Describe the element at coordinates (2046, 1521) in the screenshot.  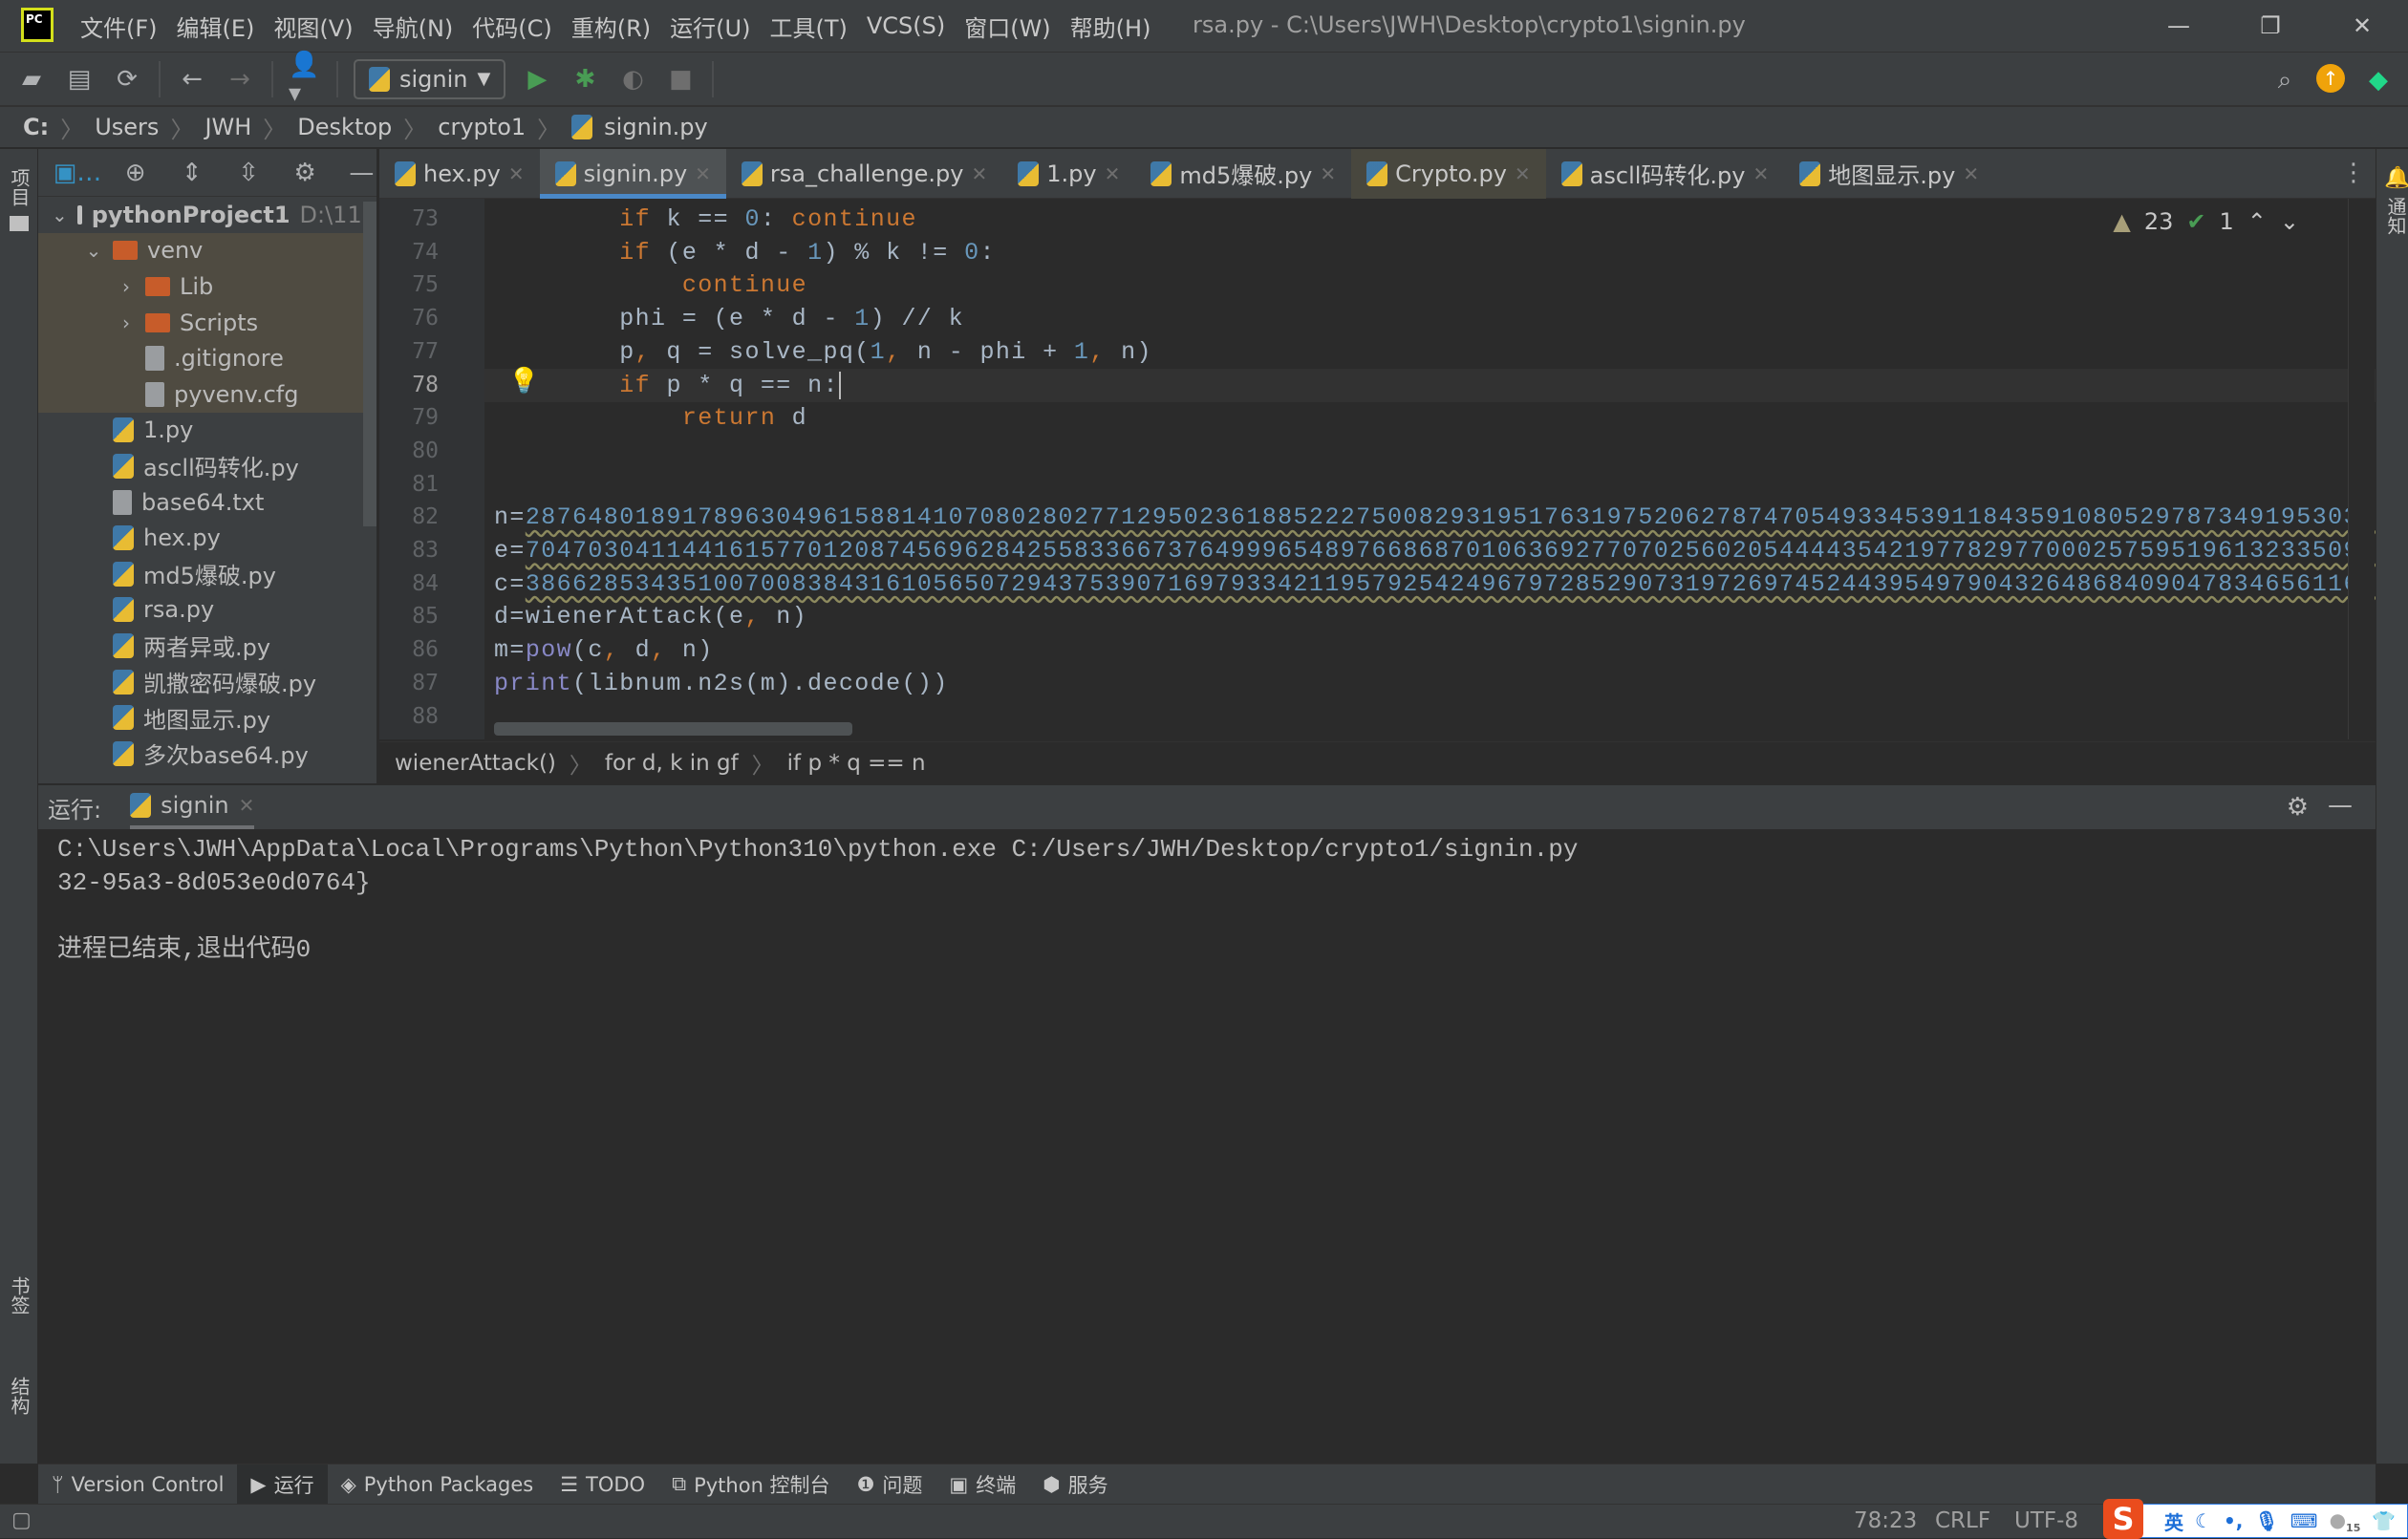
I see `file-encoding: UTF-8` at that location.